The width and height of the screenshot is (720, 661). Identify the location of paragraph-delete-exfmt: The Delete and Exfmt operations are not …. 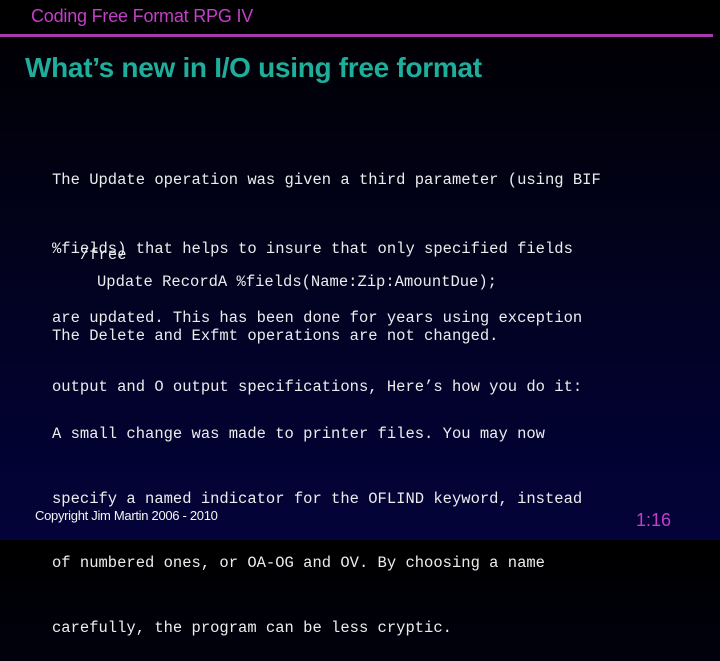
(275, 336).